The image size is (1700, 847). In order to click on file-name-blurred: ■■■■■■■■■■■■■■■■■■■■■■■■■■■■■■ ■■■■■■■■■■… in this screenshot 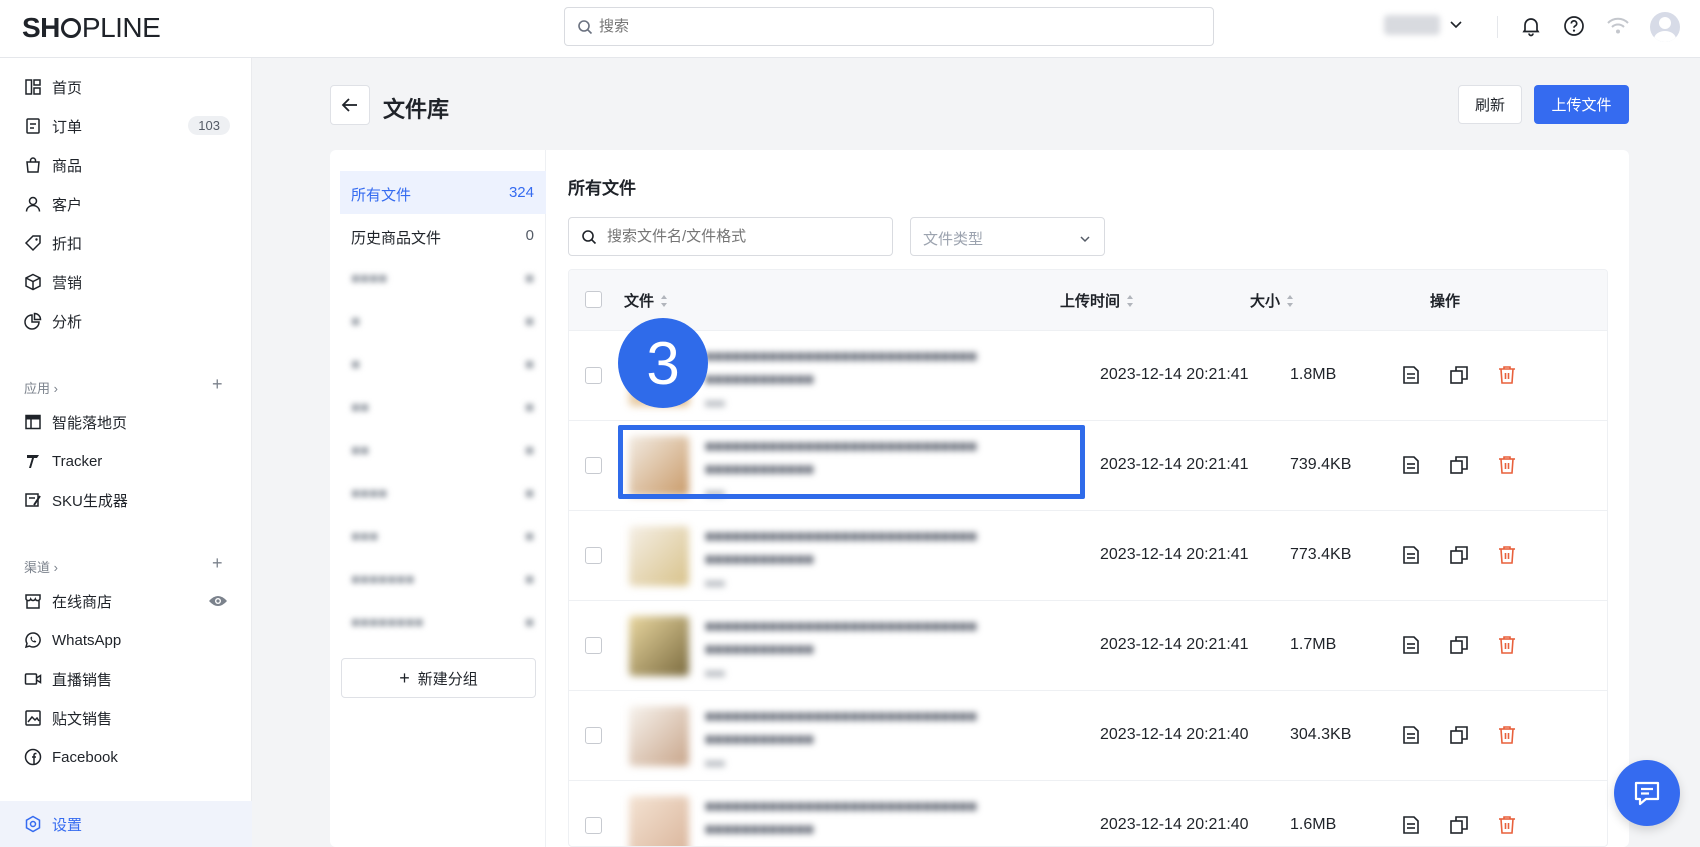, I will do `click(841, 379)`.